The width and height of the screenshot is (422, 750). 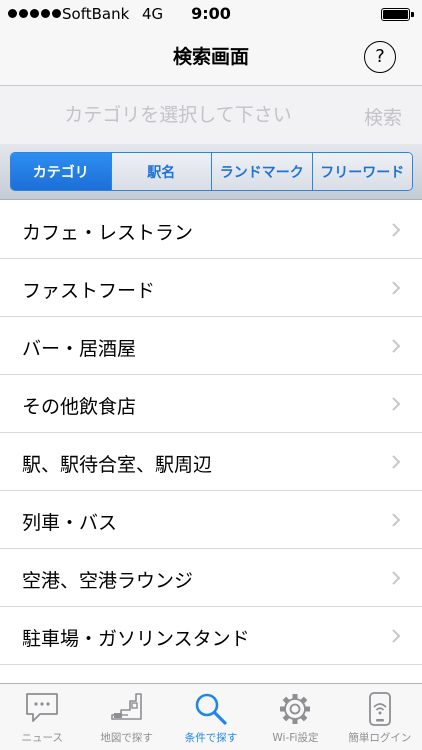 I want to click on list-item-label: ファストフード, so click(x=89, y=291).